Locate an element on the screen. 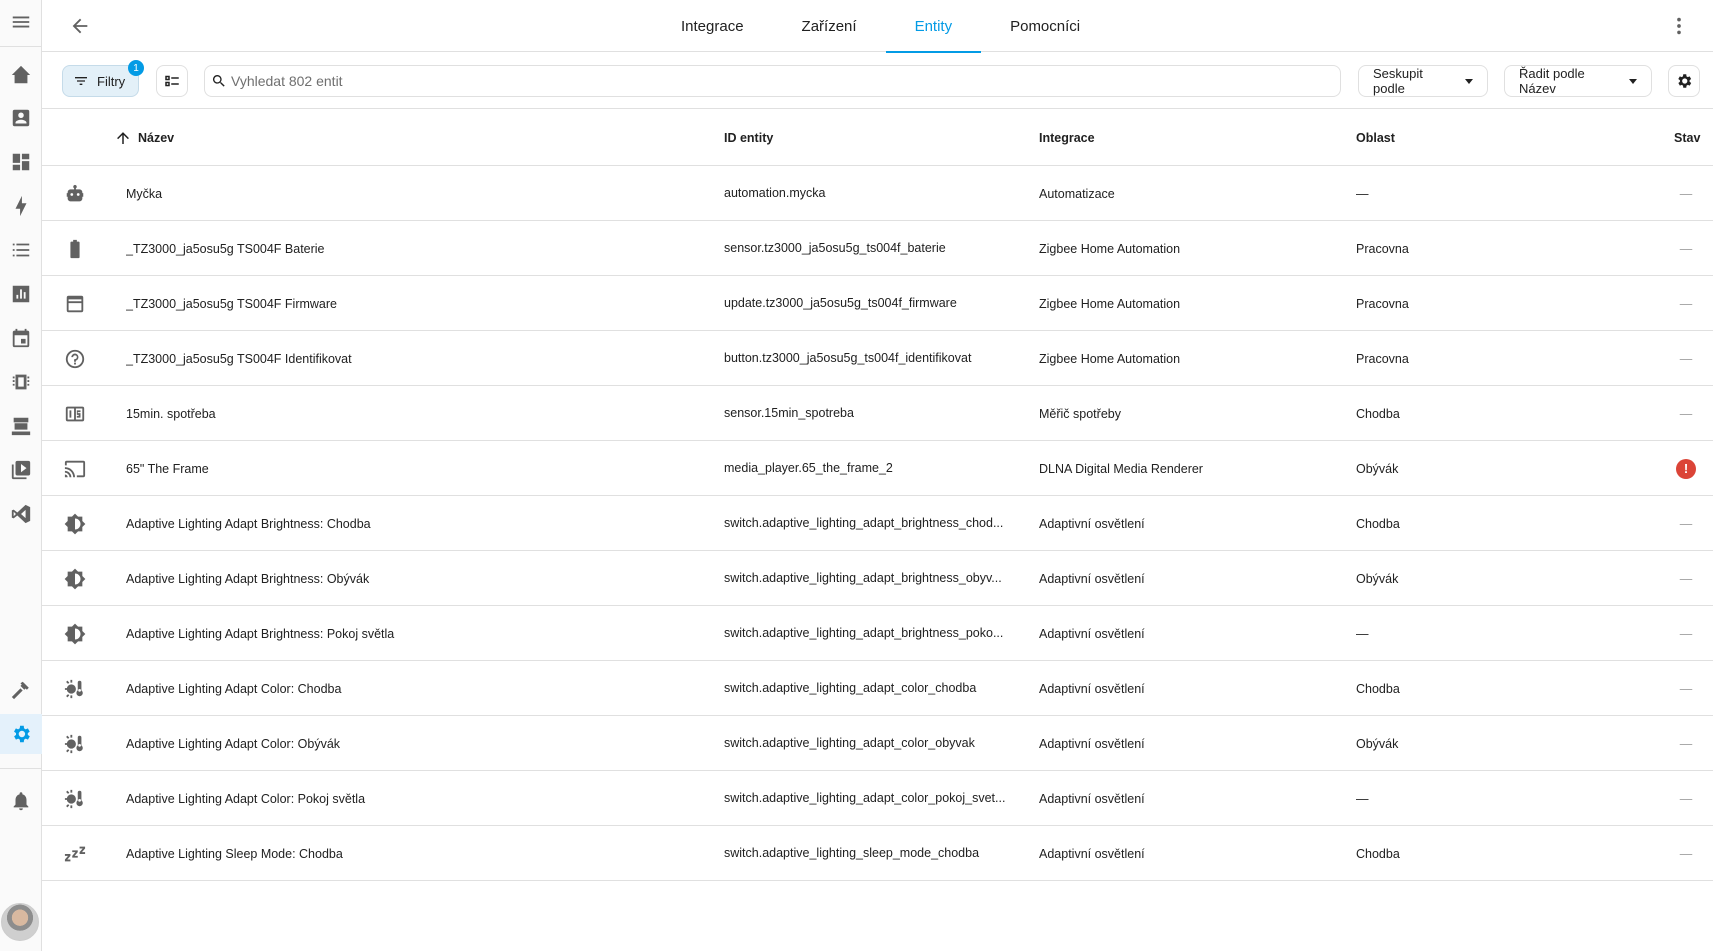 The image size is (1713, 951). gear-icon is located at coordinates (1685, 81).